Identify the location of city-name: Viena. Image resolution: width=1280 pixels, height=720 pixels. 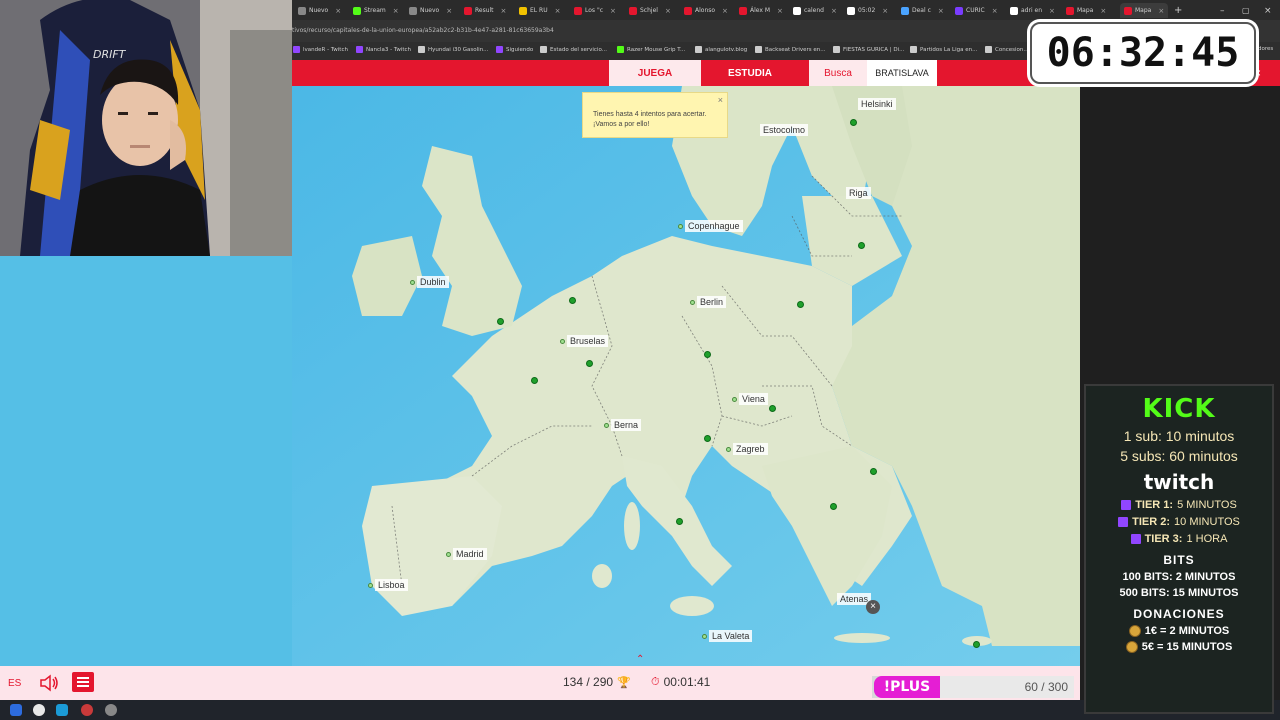
(753, 399).